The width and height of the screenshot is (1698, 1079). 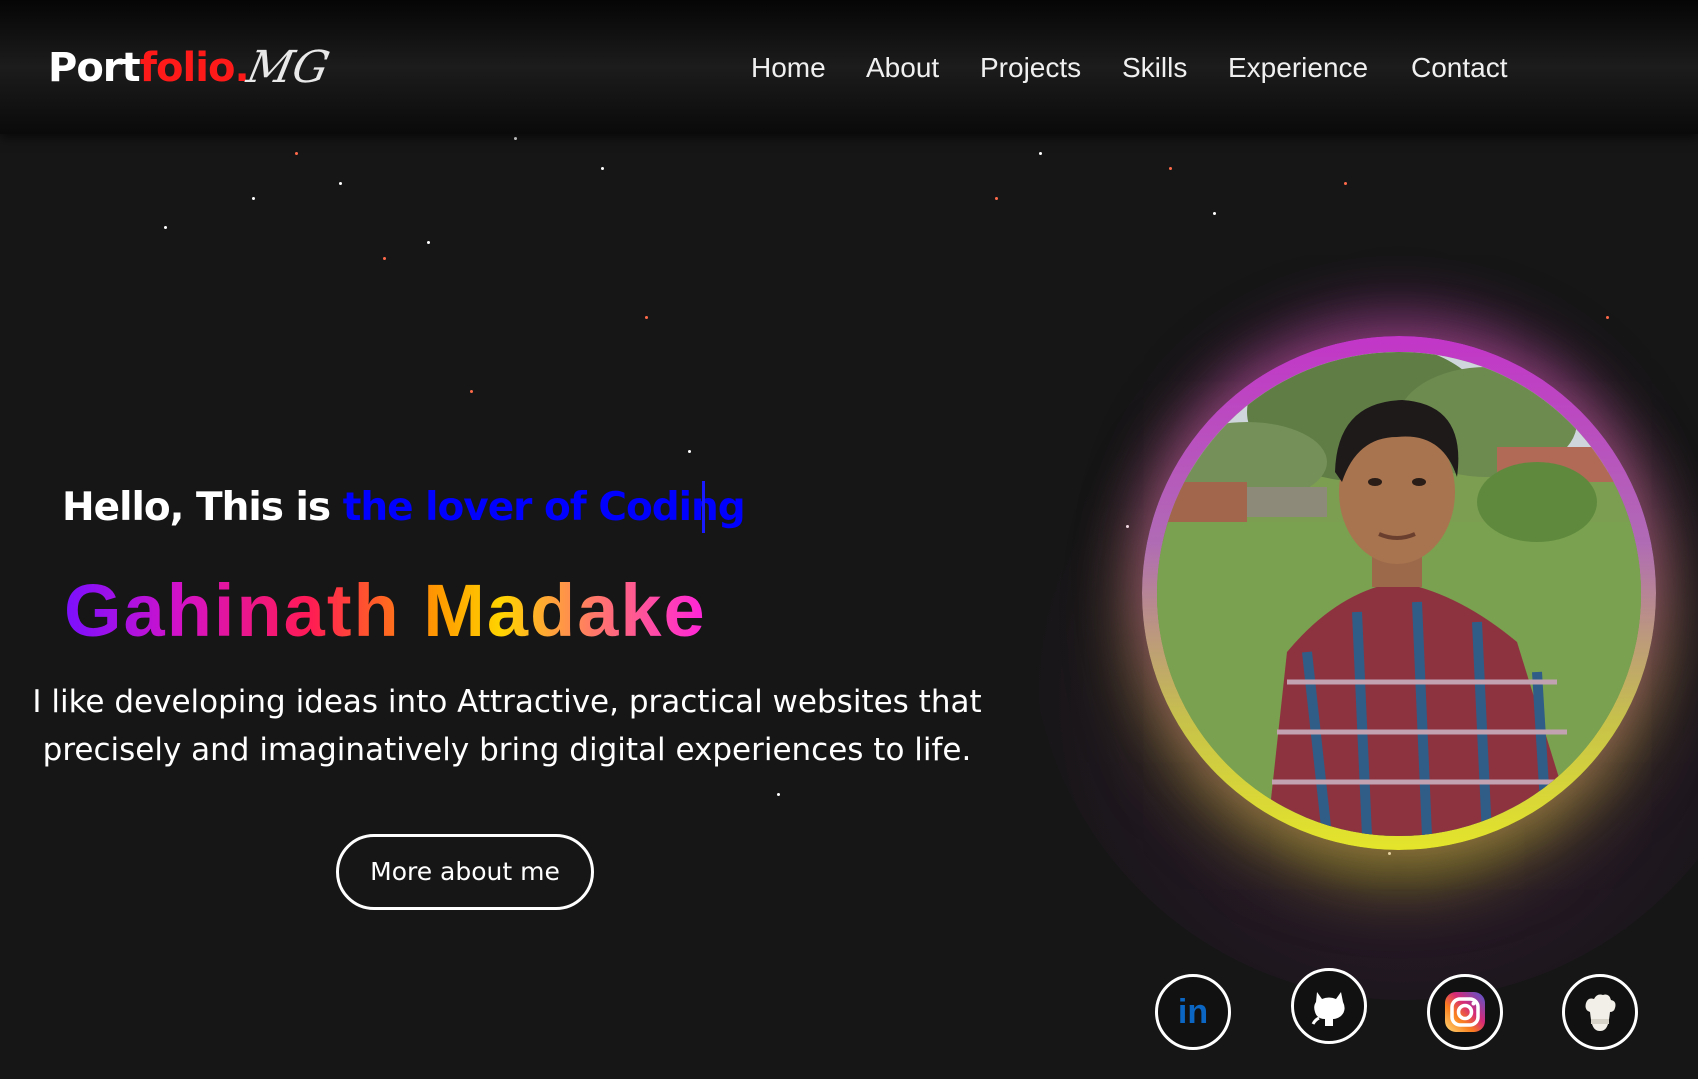 I want to click on greeting-static: Hello, This is, so click(x=202, y=507).